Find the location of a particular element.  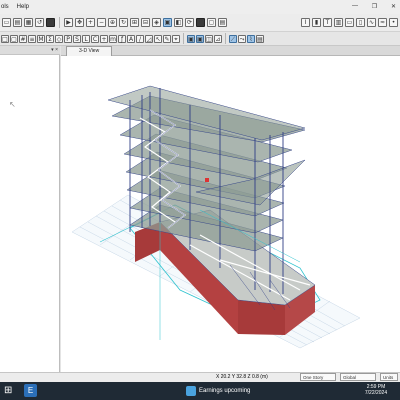

material-icon: M is located at coordinates (41, 38).